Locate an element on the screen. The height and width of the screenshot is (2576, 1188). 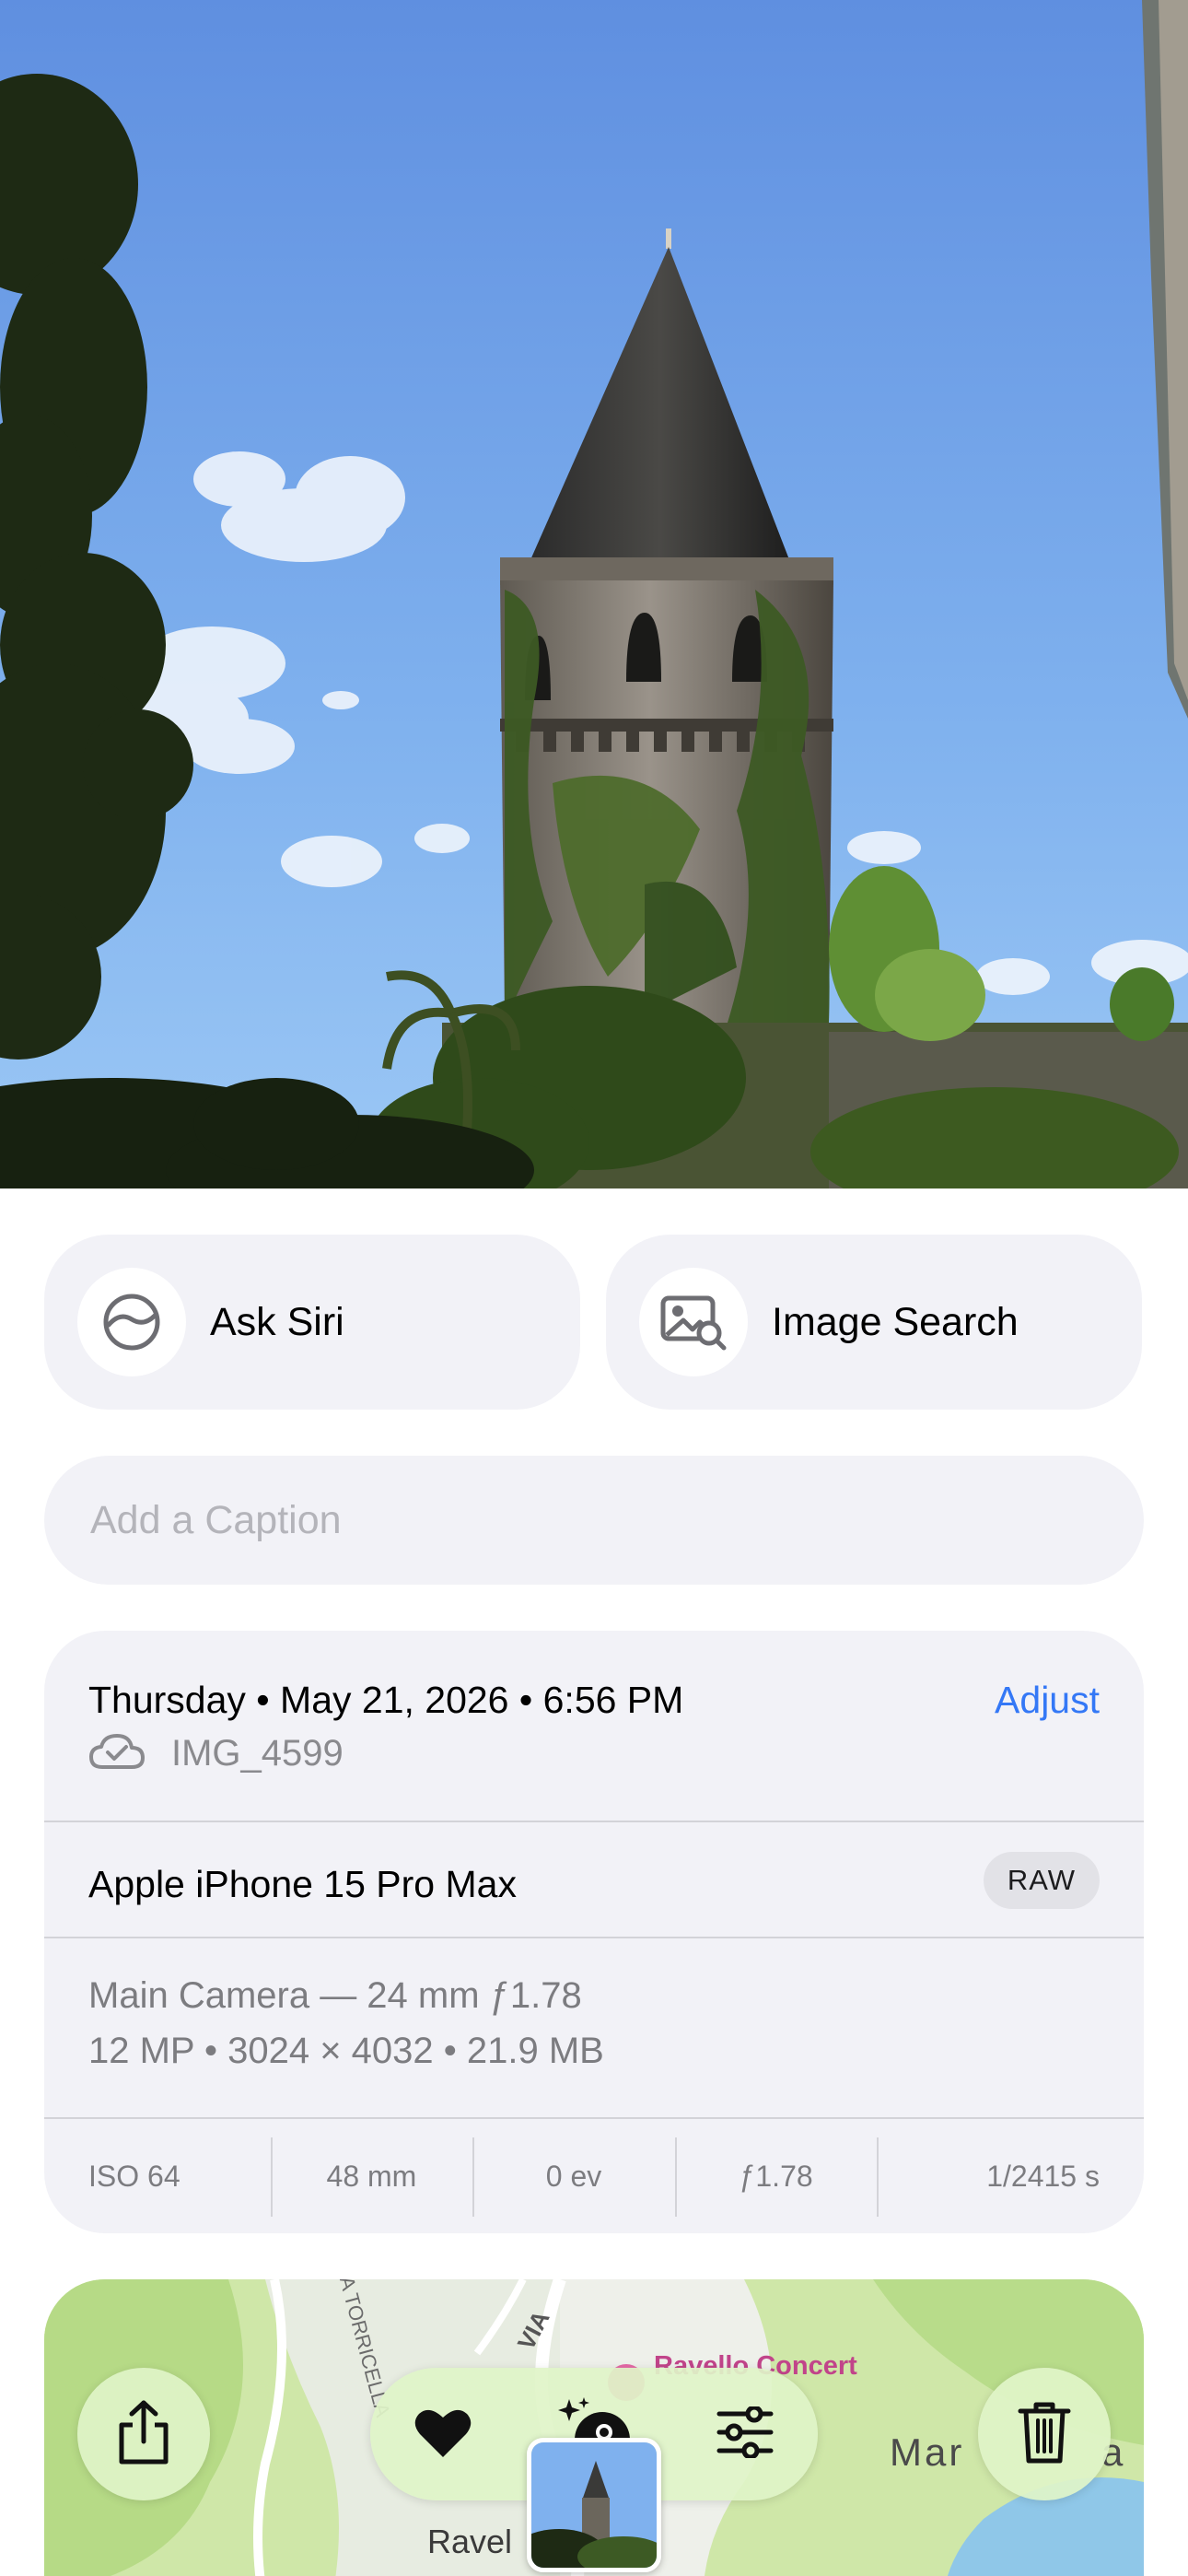
trash-icon is located at coordinates (1044, 2434).